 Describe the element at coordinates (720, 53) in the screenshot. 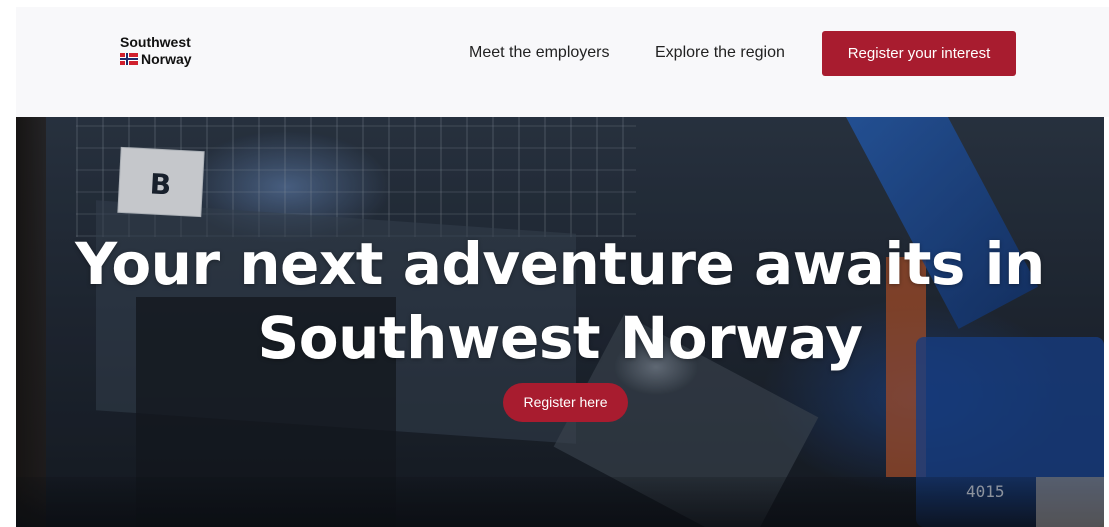

I see `nav-explore-region: Explore the region` at that location.